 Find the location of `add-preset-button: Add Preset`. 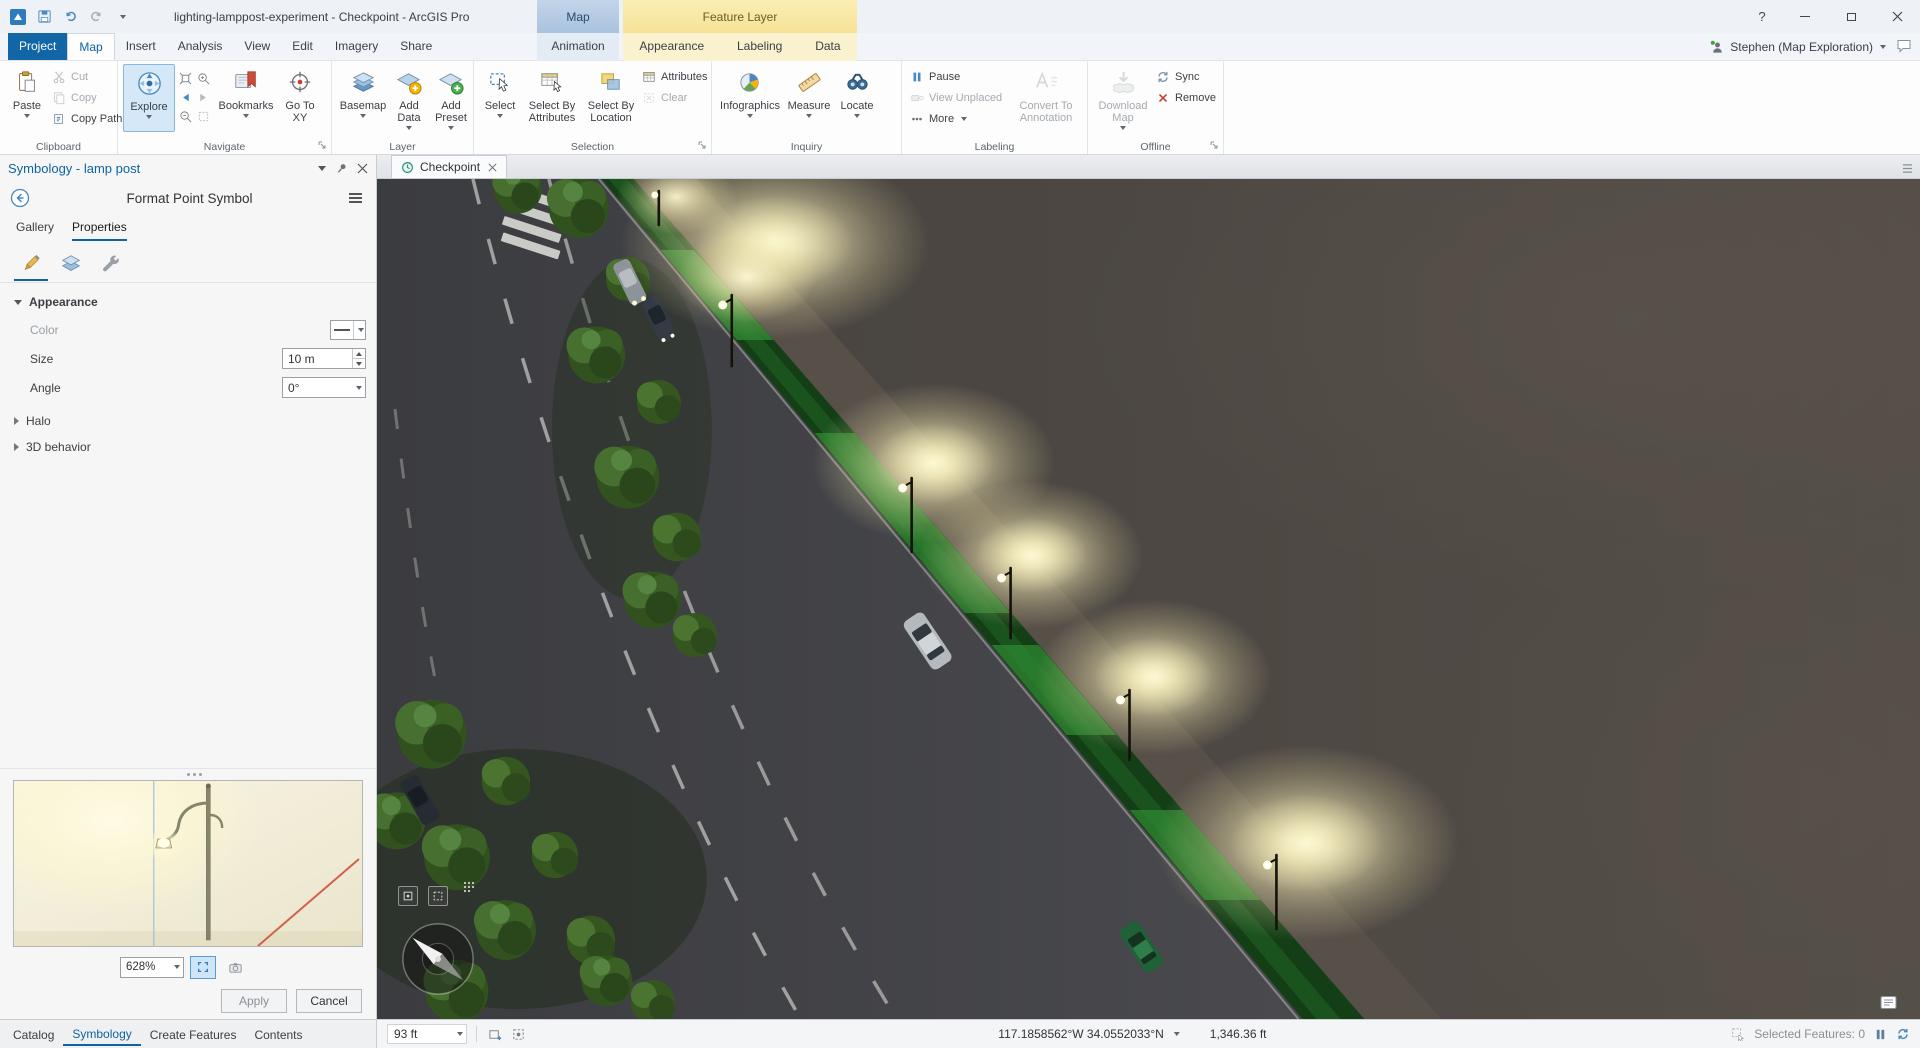

add-preset-button: Add Preset is located at coordinates (451, 98).